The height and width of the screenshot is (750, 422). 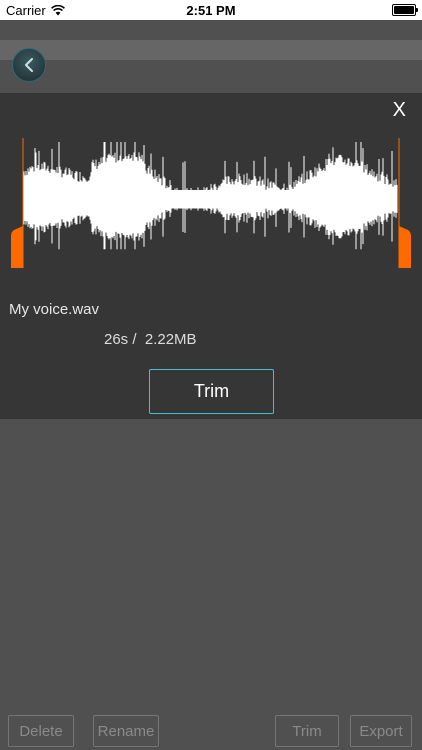 I want to click on status-time: 2:51 PM, so click(x=211, y=10).